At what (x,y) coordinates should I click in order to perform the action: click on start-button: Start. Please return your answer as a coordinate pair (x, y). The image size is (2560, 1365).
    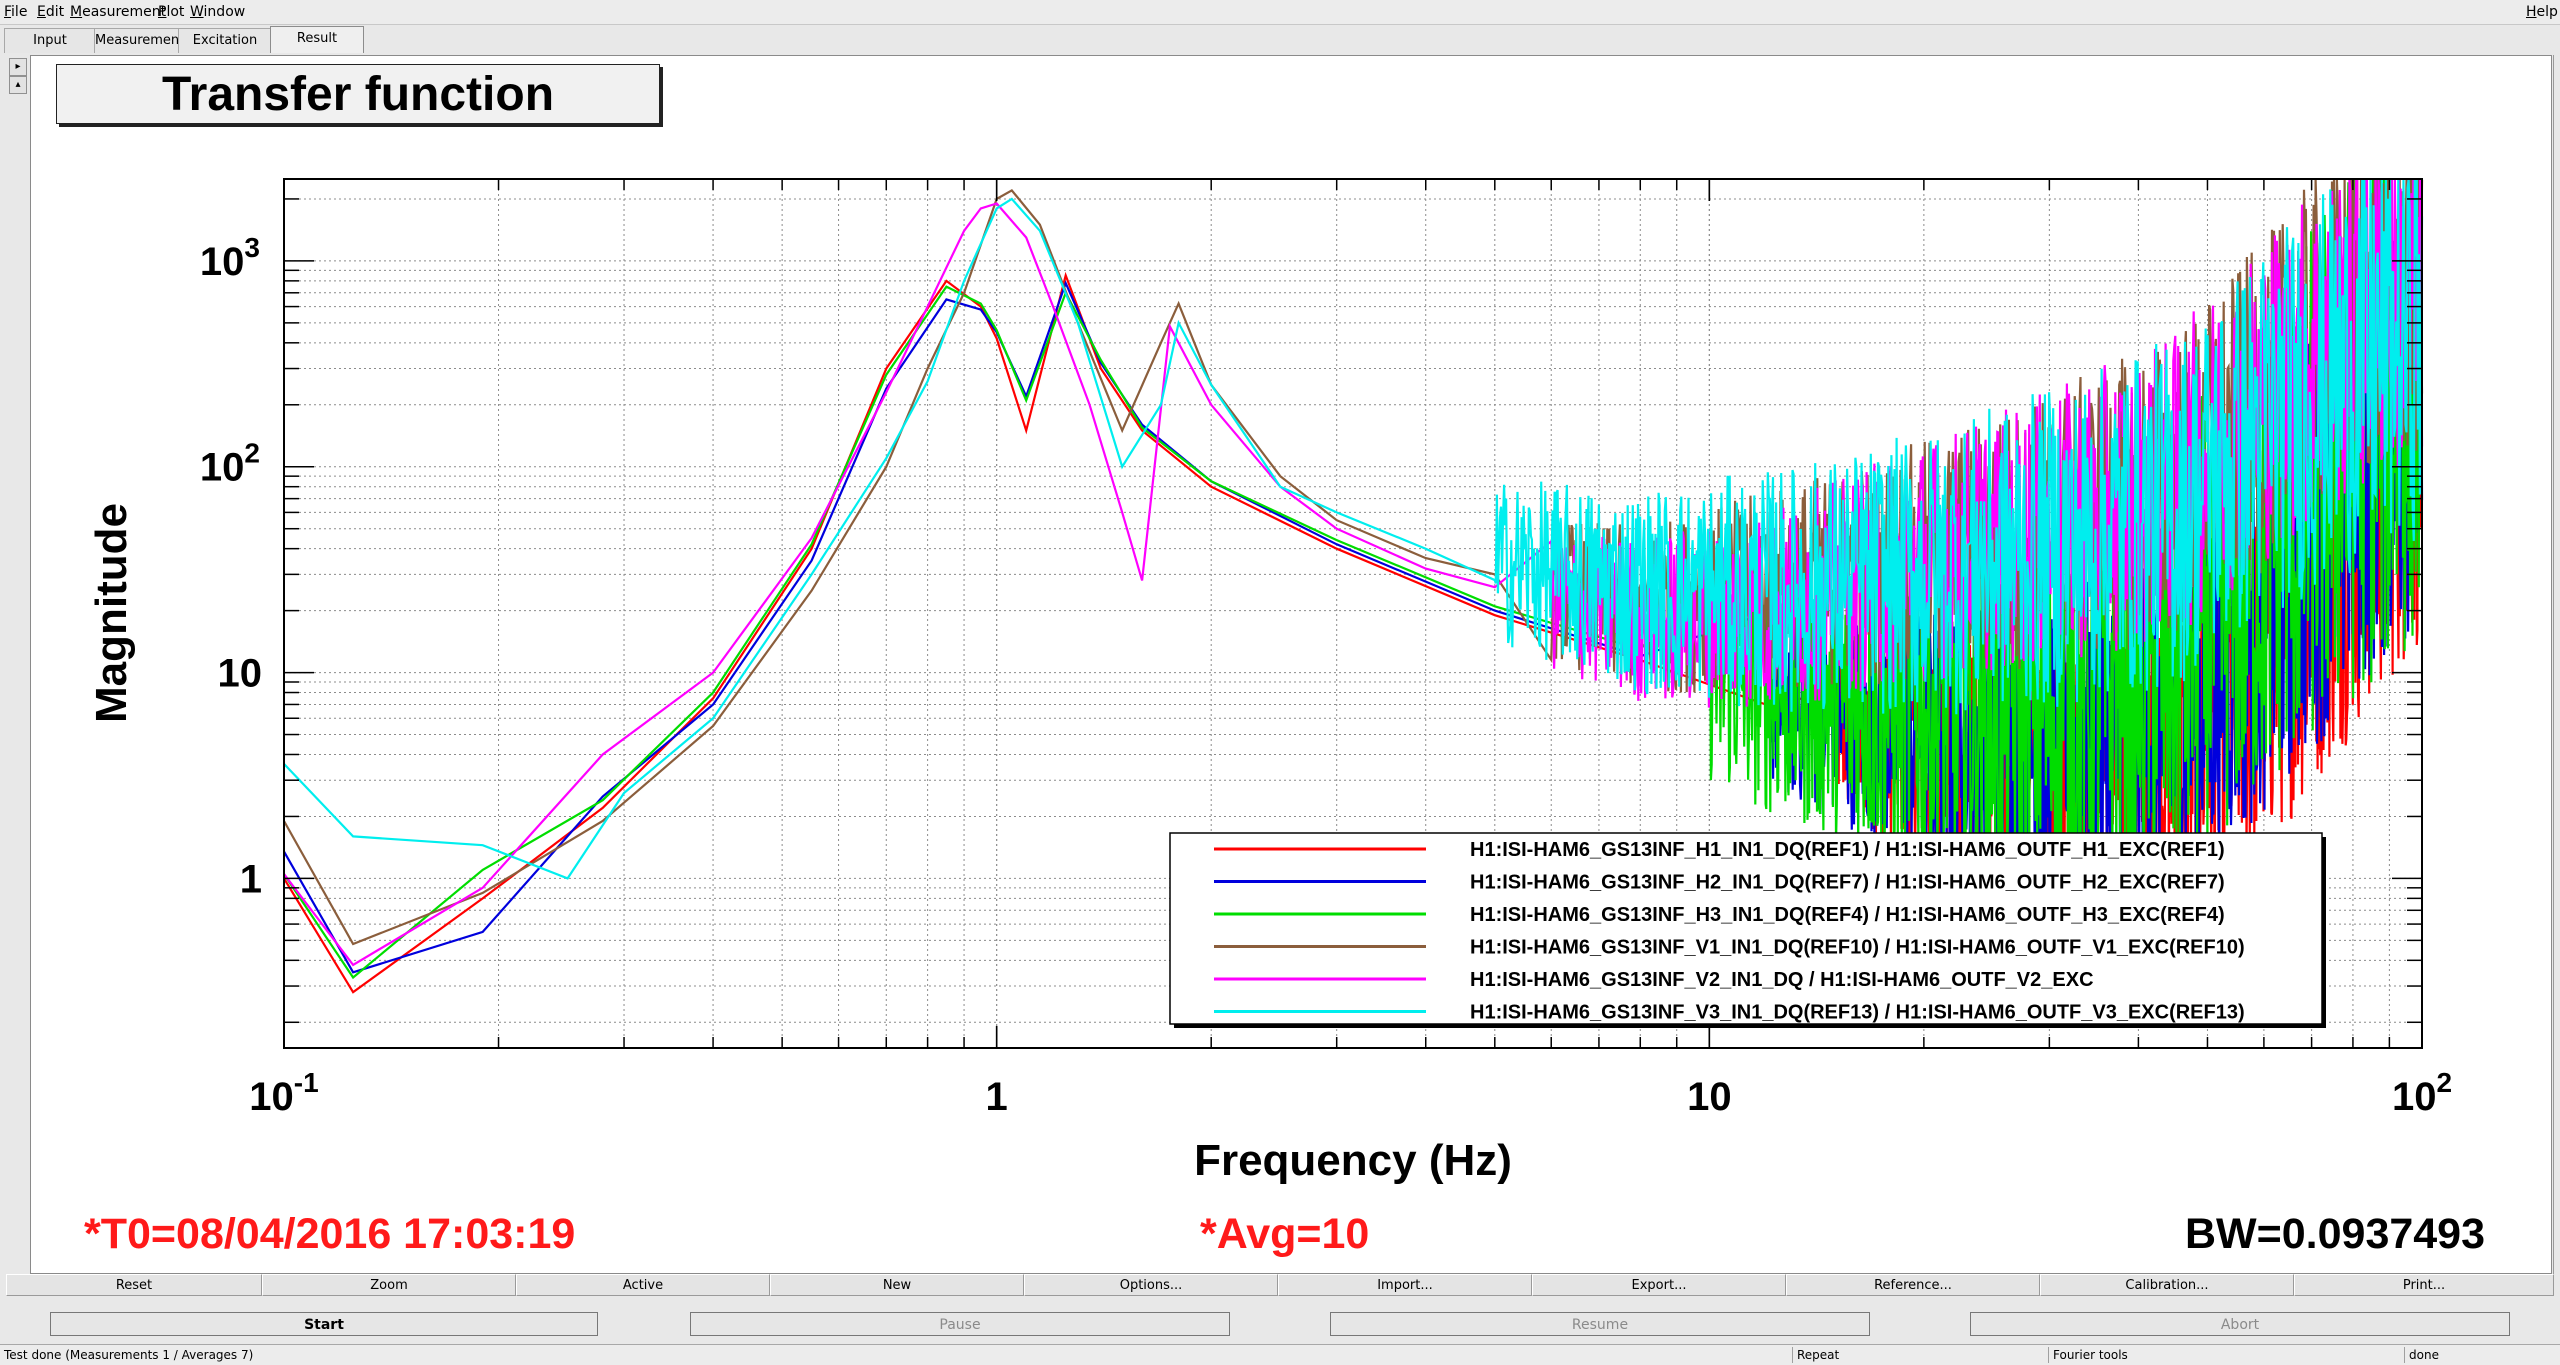
    Looking at the image, I should click on (324, 1324).